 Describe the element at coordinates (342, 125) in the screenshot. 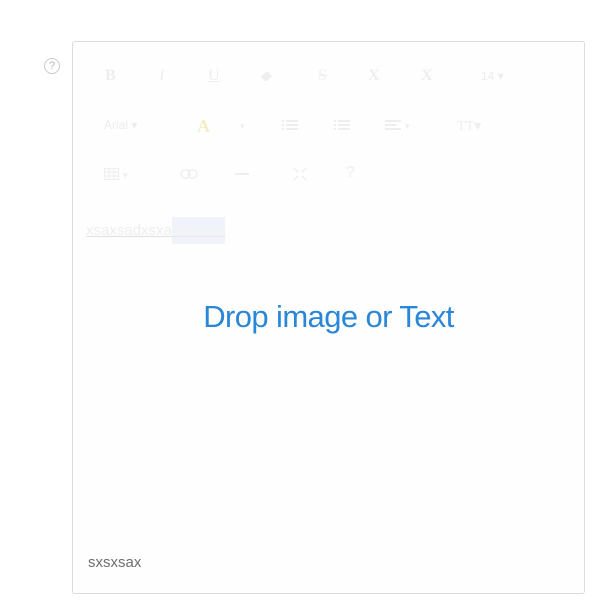

I see `numbered-list-icon` at that location.